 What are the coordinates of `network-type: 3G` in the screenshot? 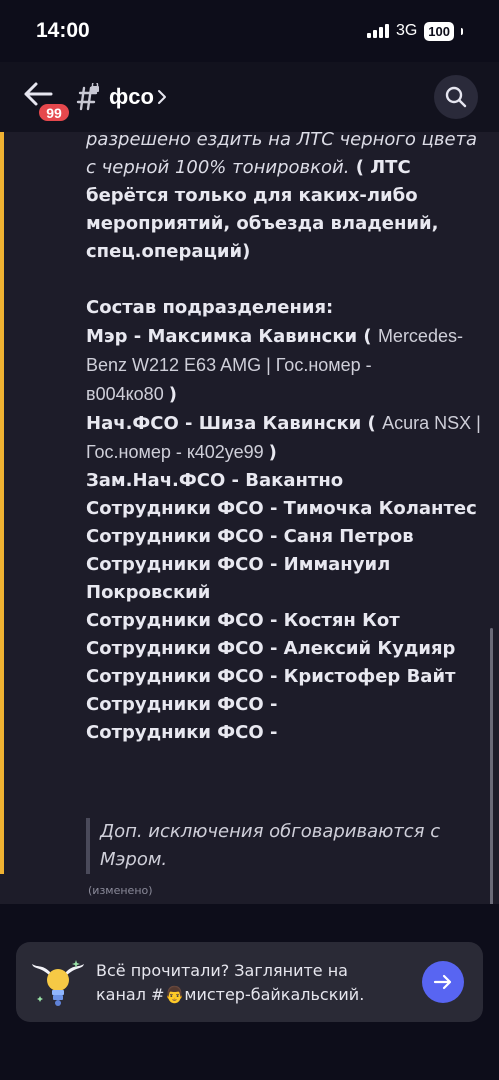 It's located at (406, 30).